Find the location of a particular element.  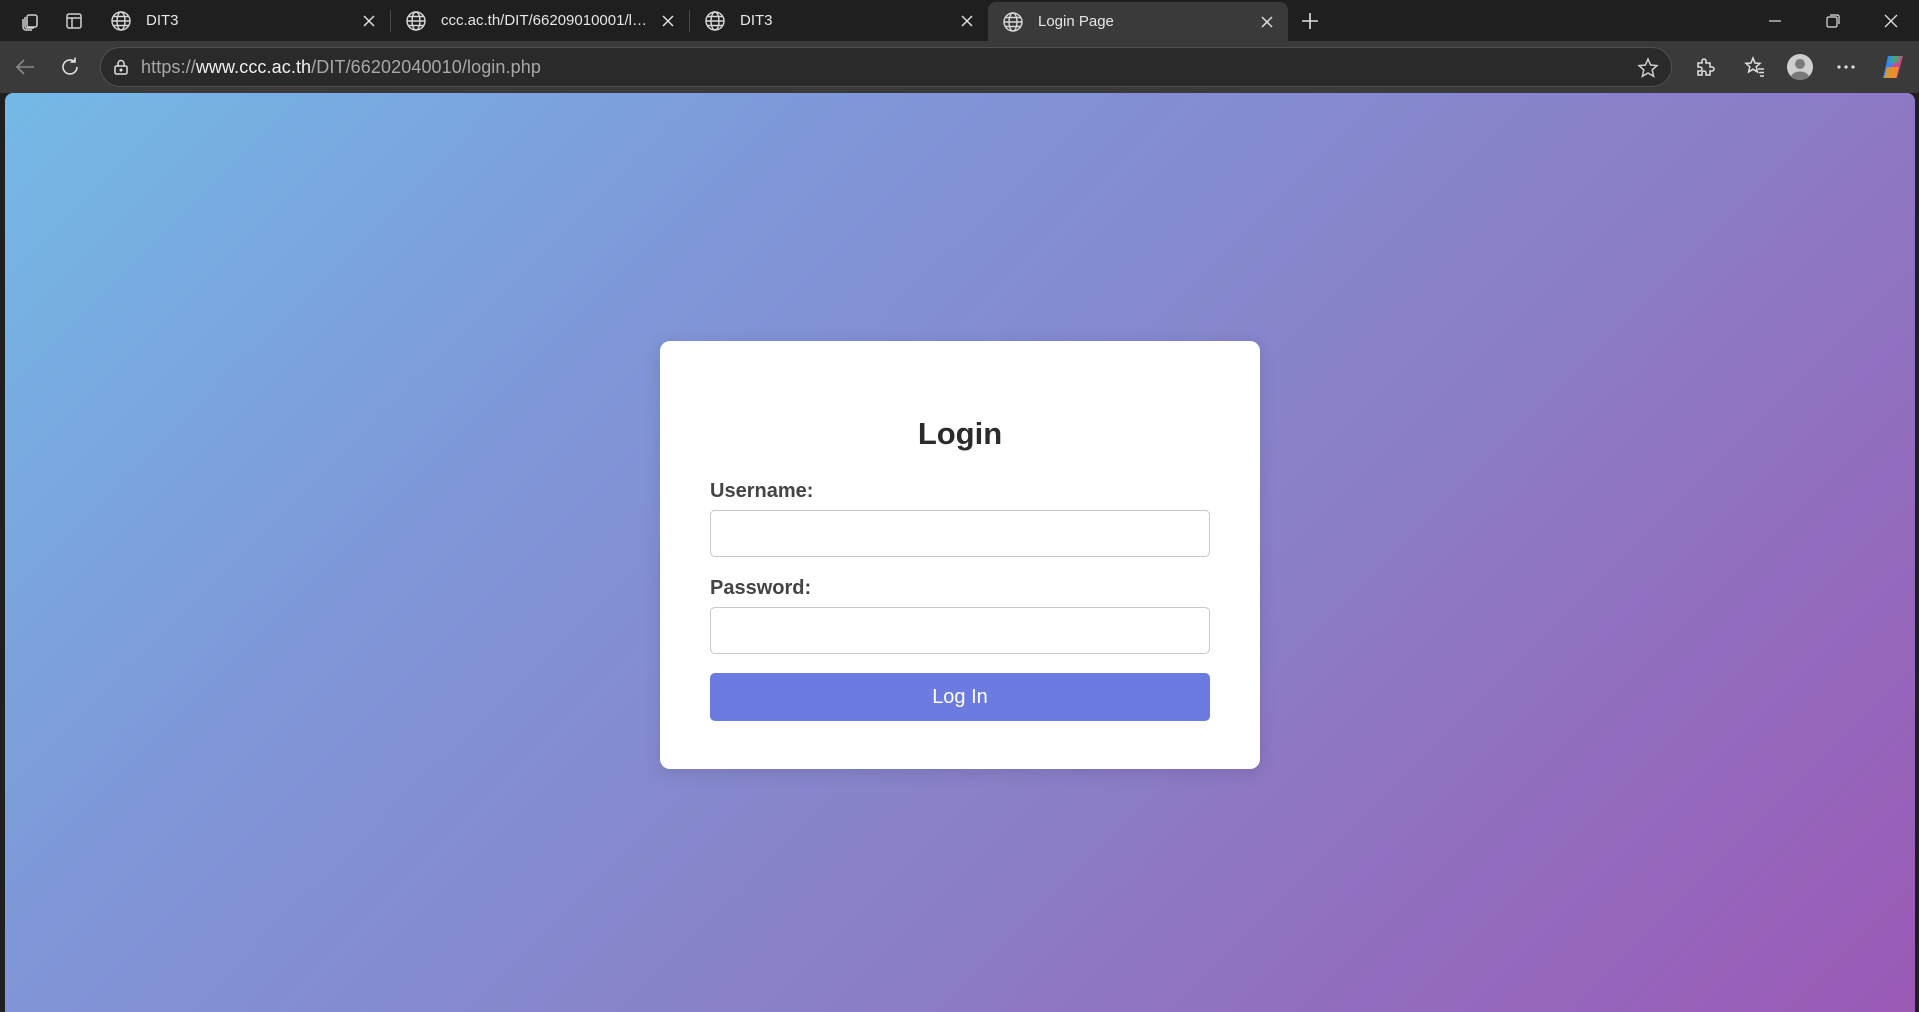

login-title: Login is located at coordinates (960, 433).